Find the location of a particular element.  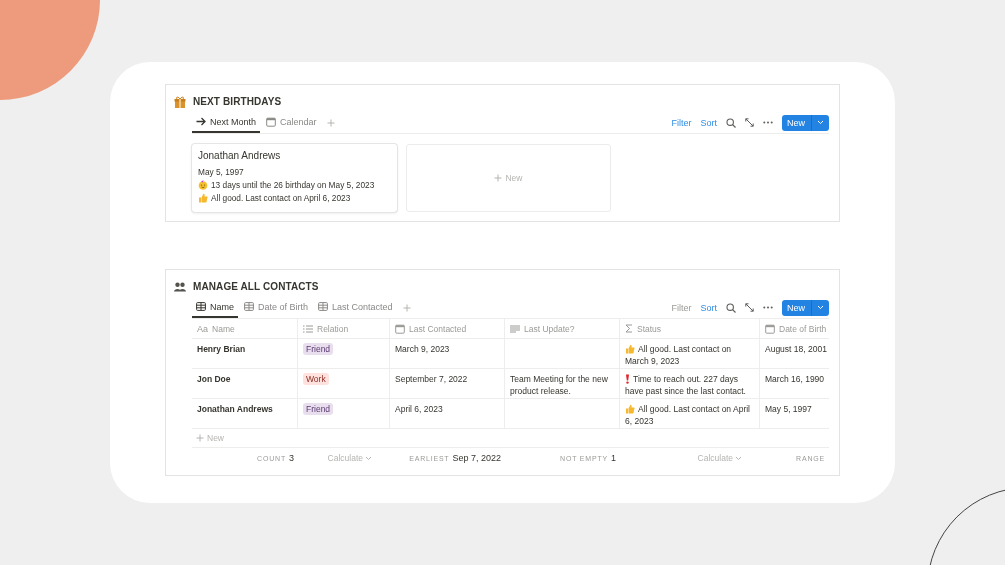

calculation-value: 3 is located at coordinates (291, 458).